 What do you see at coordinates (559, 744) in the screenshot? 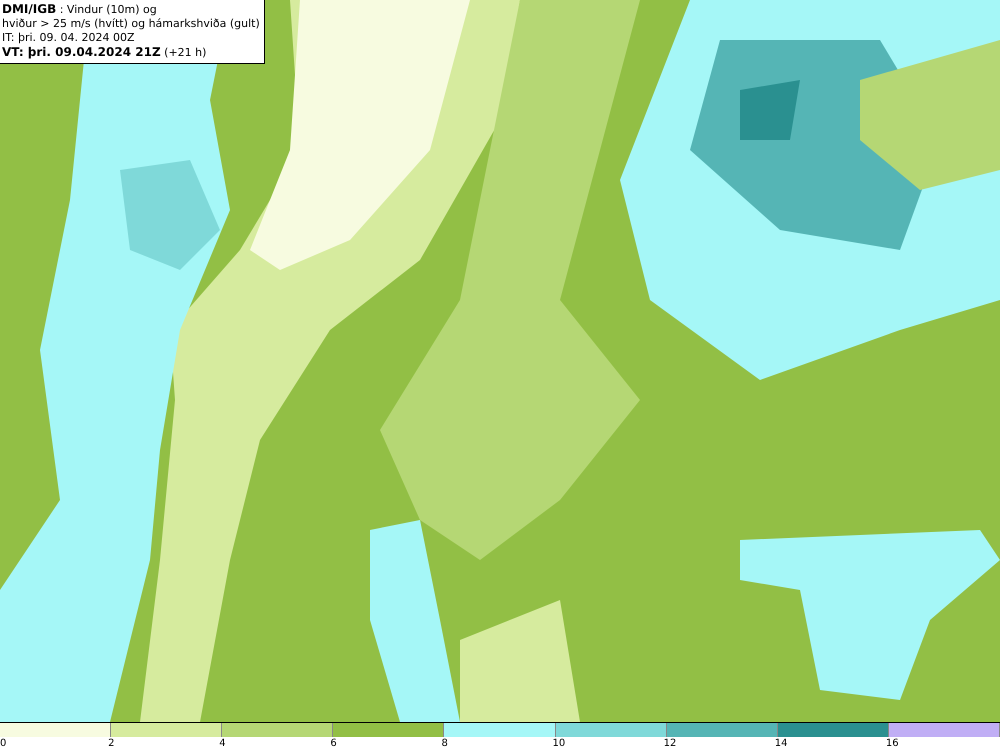
I see `legend-tick-label: 10` at bounding box center [559, 744].